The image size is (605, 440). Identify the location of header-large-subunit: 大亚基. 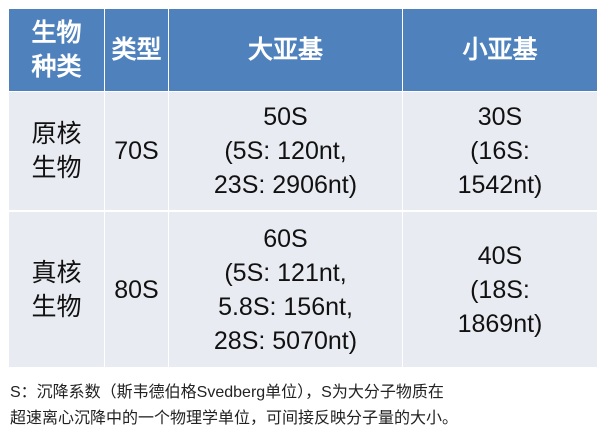
(285, 50).